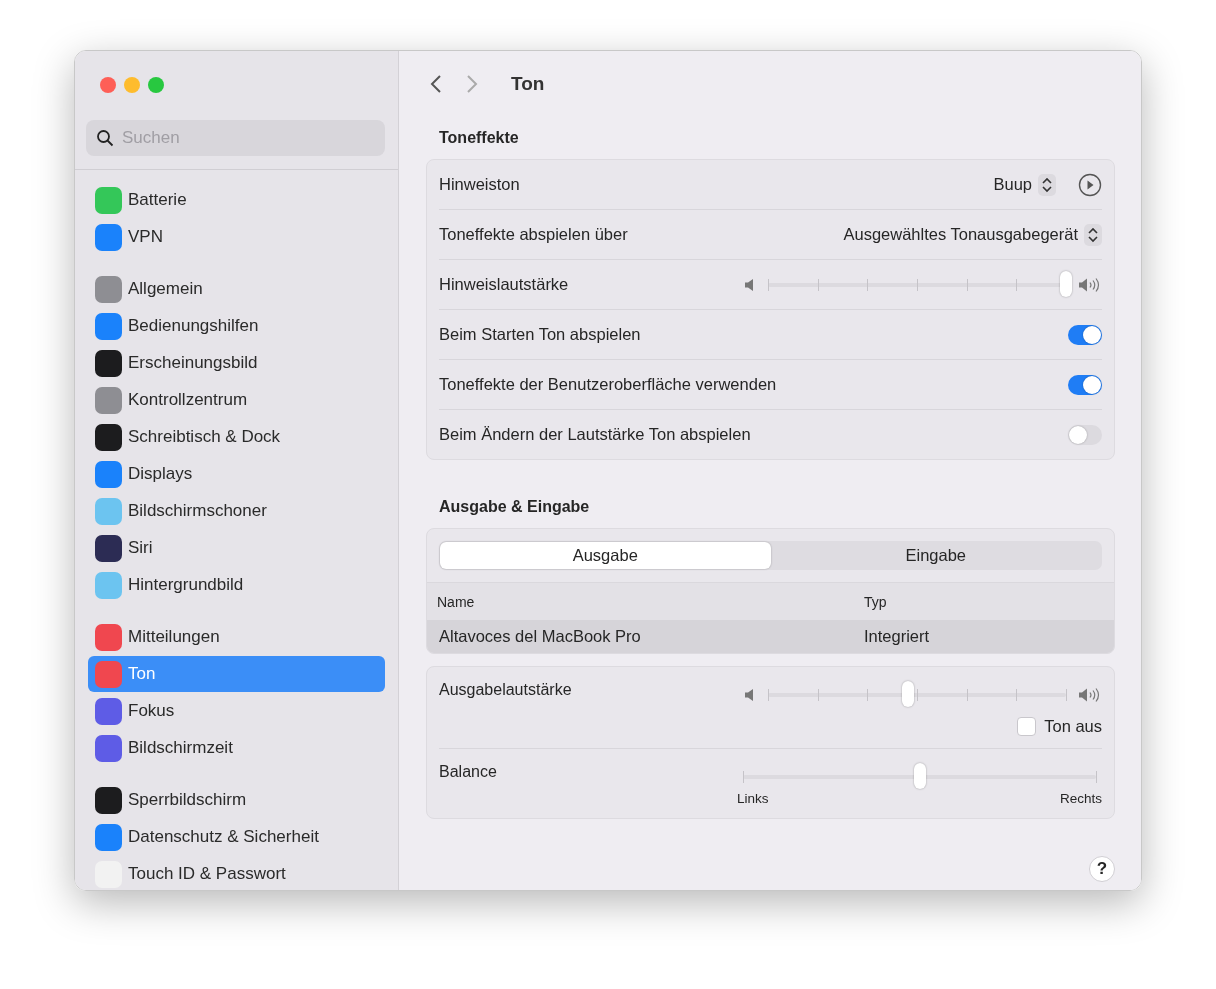  Describe the element at coordinates (468, 772) in the screenshot. I see `setting-label: Balance` at that location.